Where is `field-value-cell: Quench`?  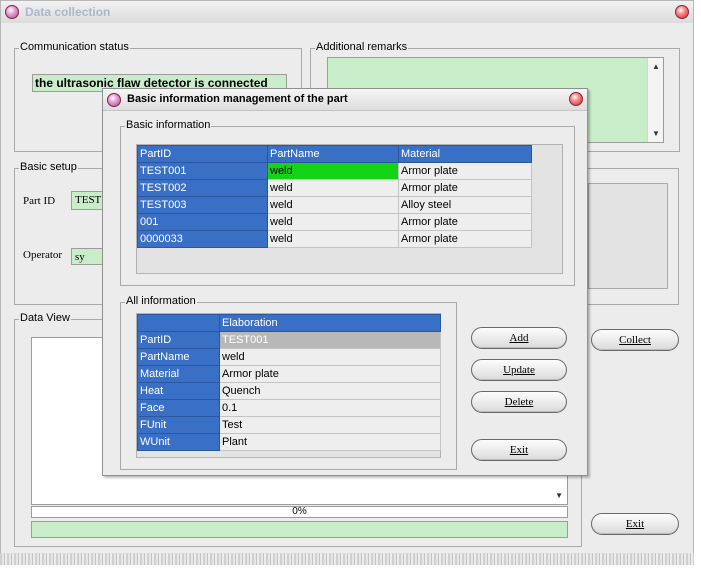
field-value-cell: Quench is located at coordinates (330, 391).